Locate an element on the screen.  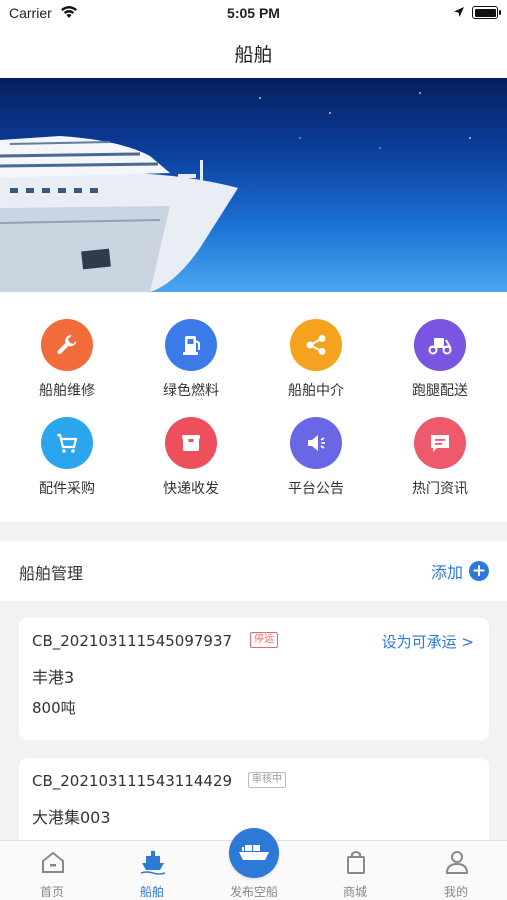
publish-empty-ship-button is located at coordinates (254, 853).